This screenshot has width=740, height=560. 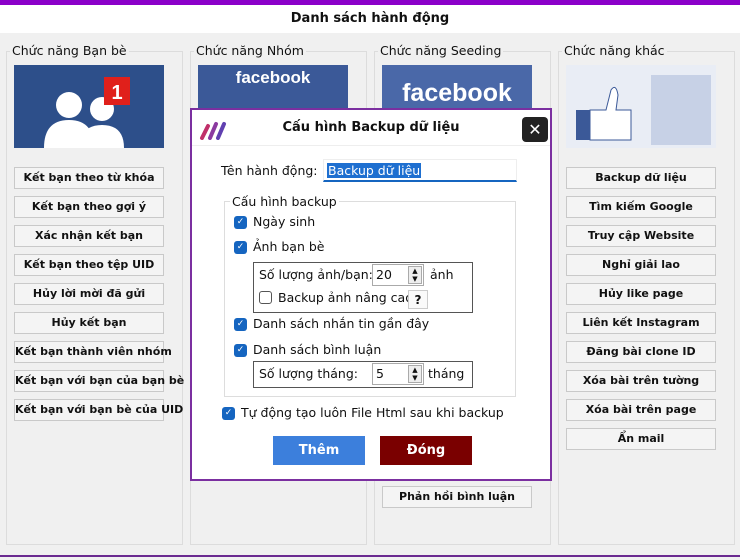 What do you see at coordinates (89, 323) in the screenshot?
I see `action-button: Hủy kết bạn` at bounding box center [89, 323].